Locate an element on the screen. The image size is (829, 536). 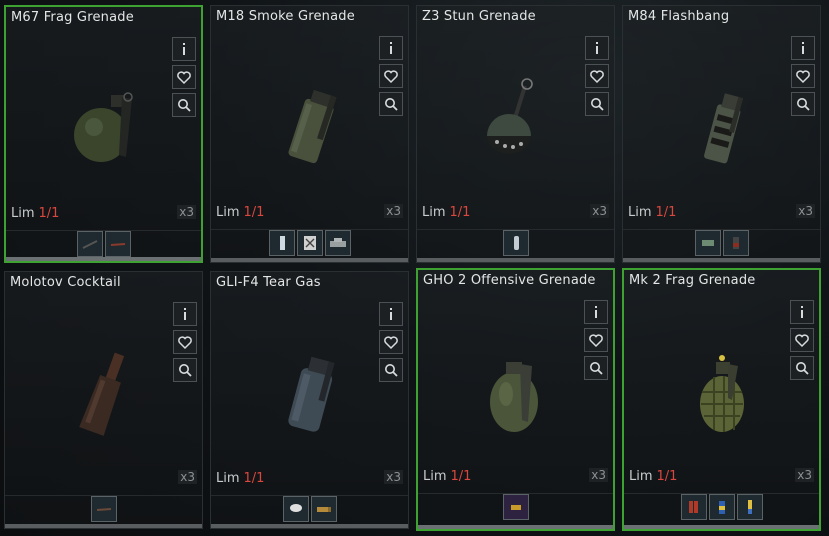
dynamite-icon is located at coordinates (693, 507).